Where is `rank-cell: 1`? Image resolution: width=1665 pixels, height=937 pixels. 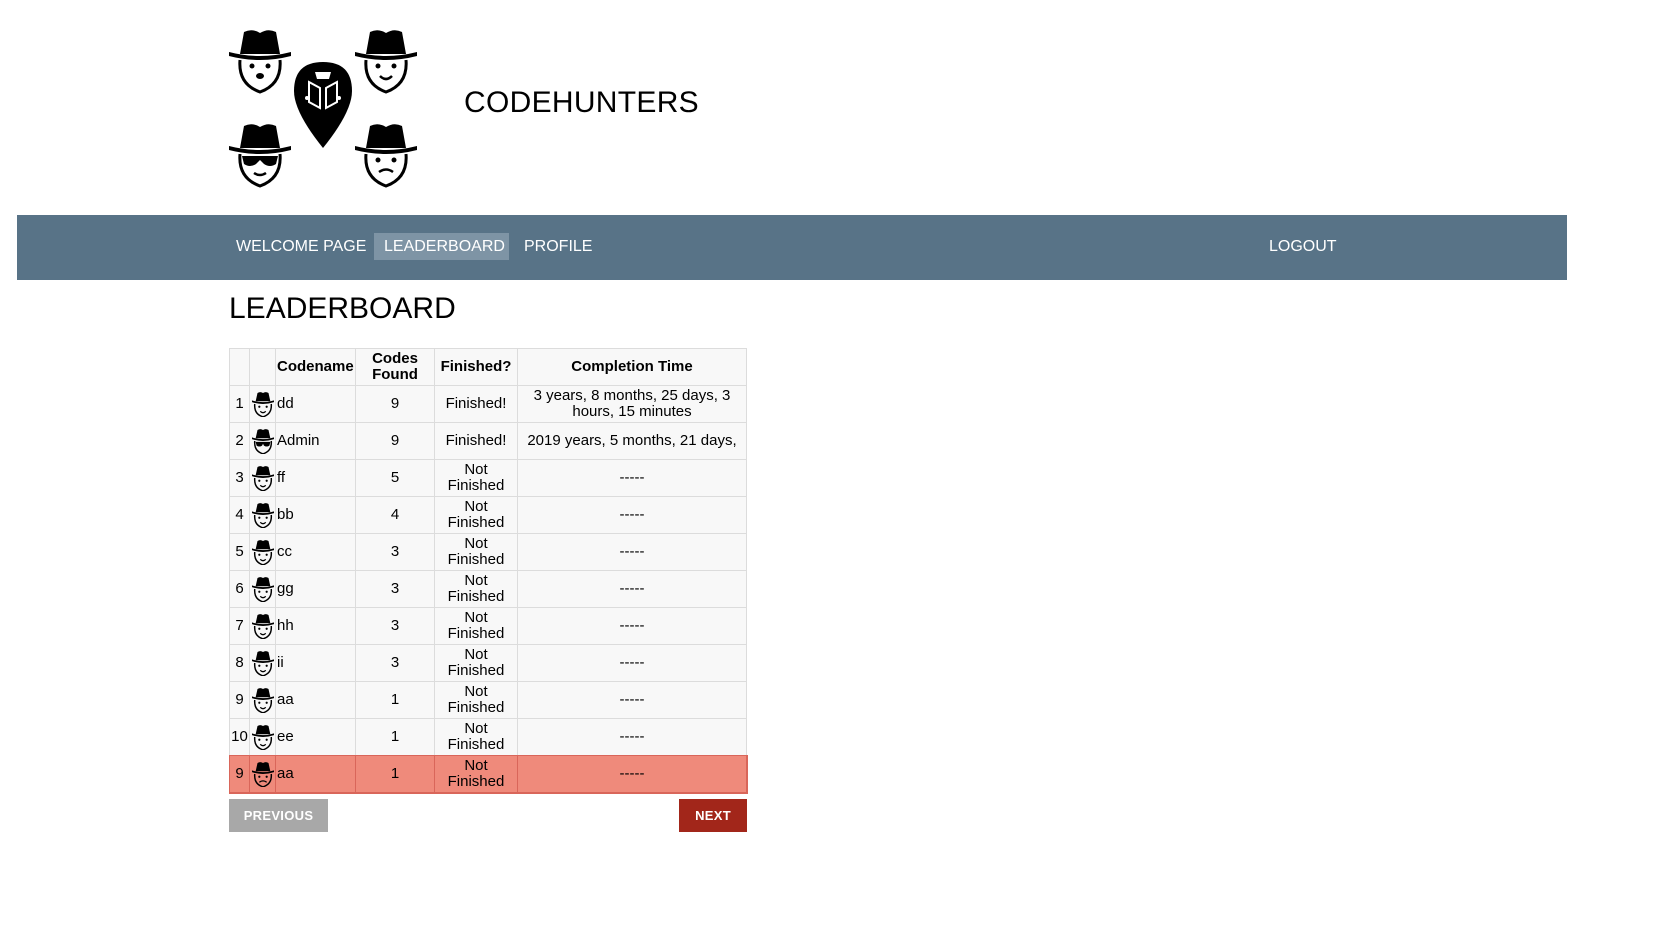 rank-cell: 1 is located at coordinates (239, 404).